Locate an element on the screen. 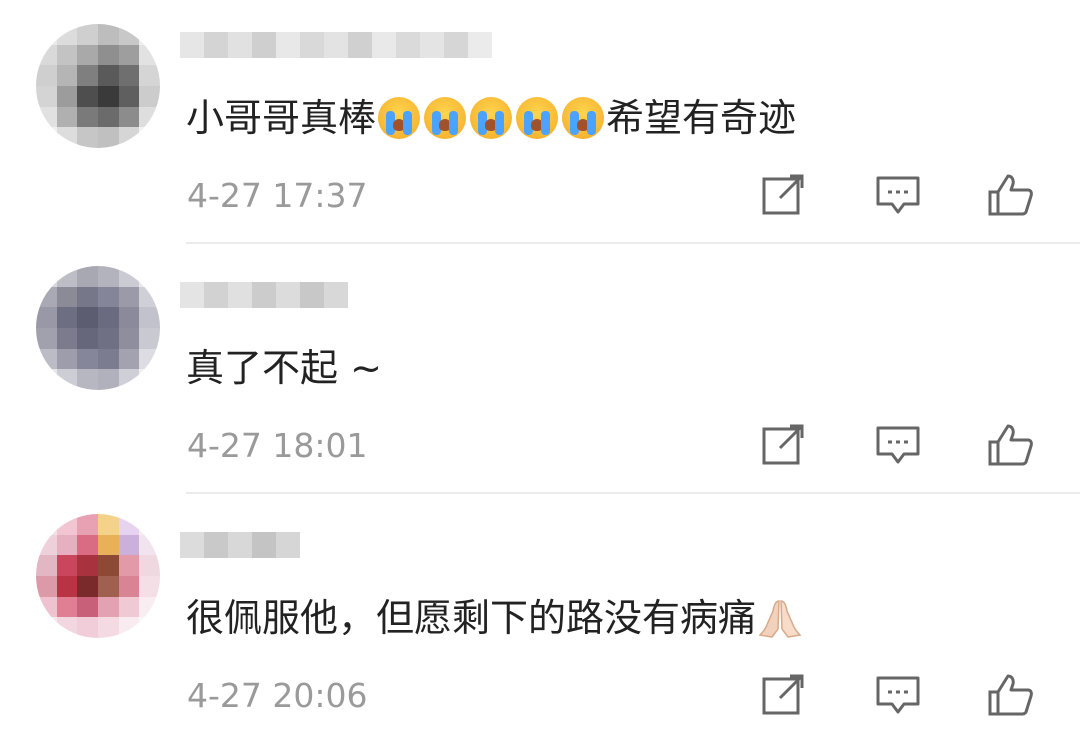 Image resolution: width=1080 pixels, height=750 pixels. comment-timestamp: 4-27 20:06 is located at coordinates (277, 695).